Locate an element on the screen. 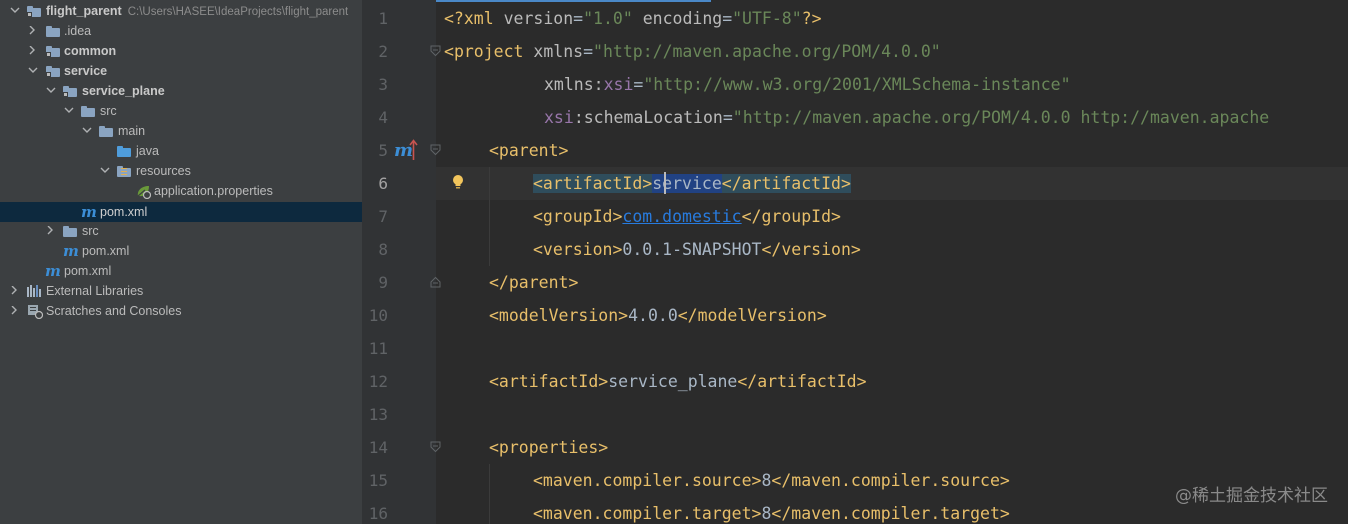  tree-item-service: service is located at coordinates (181, 71).